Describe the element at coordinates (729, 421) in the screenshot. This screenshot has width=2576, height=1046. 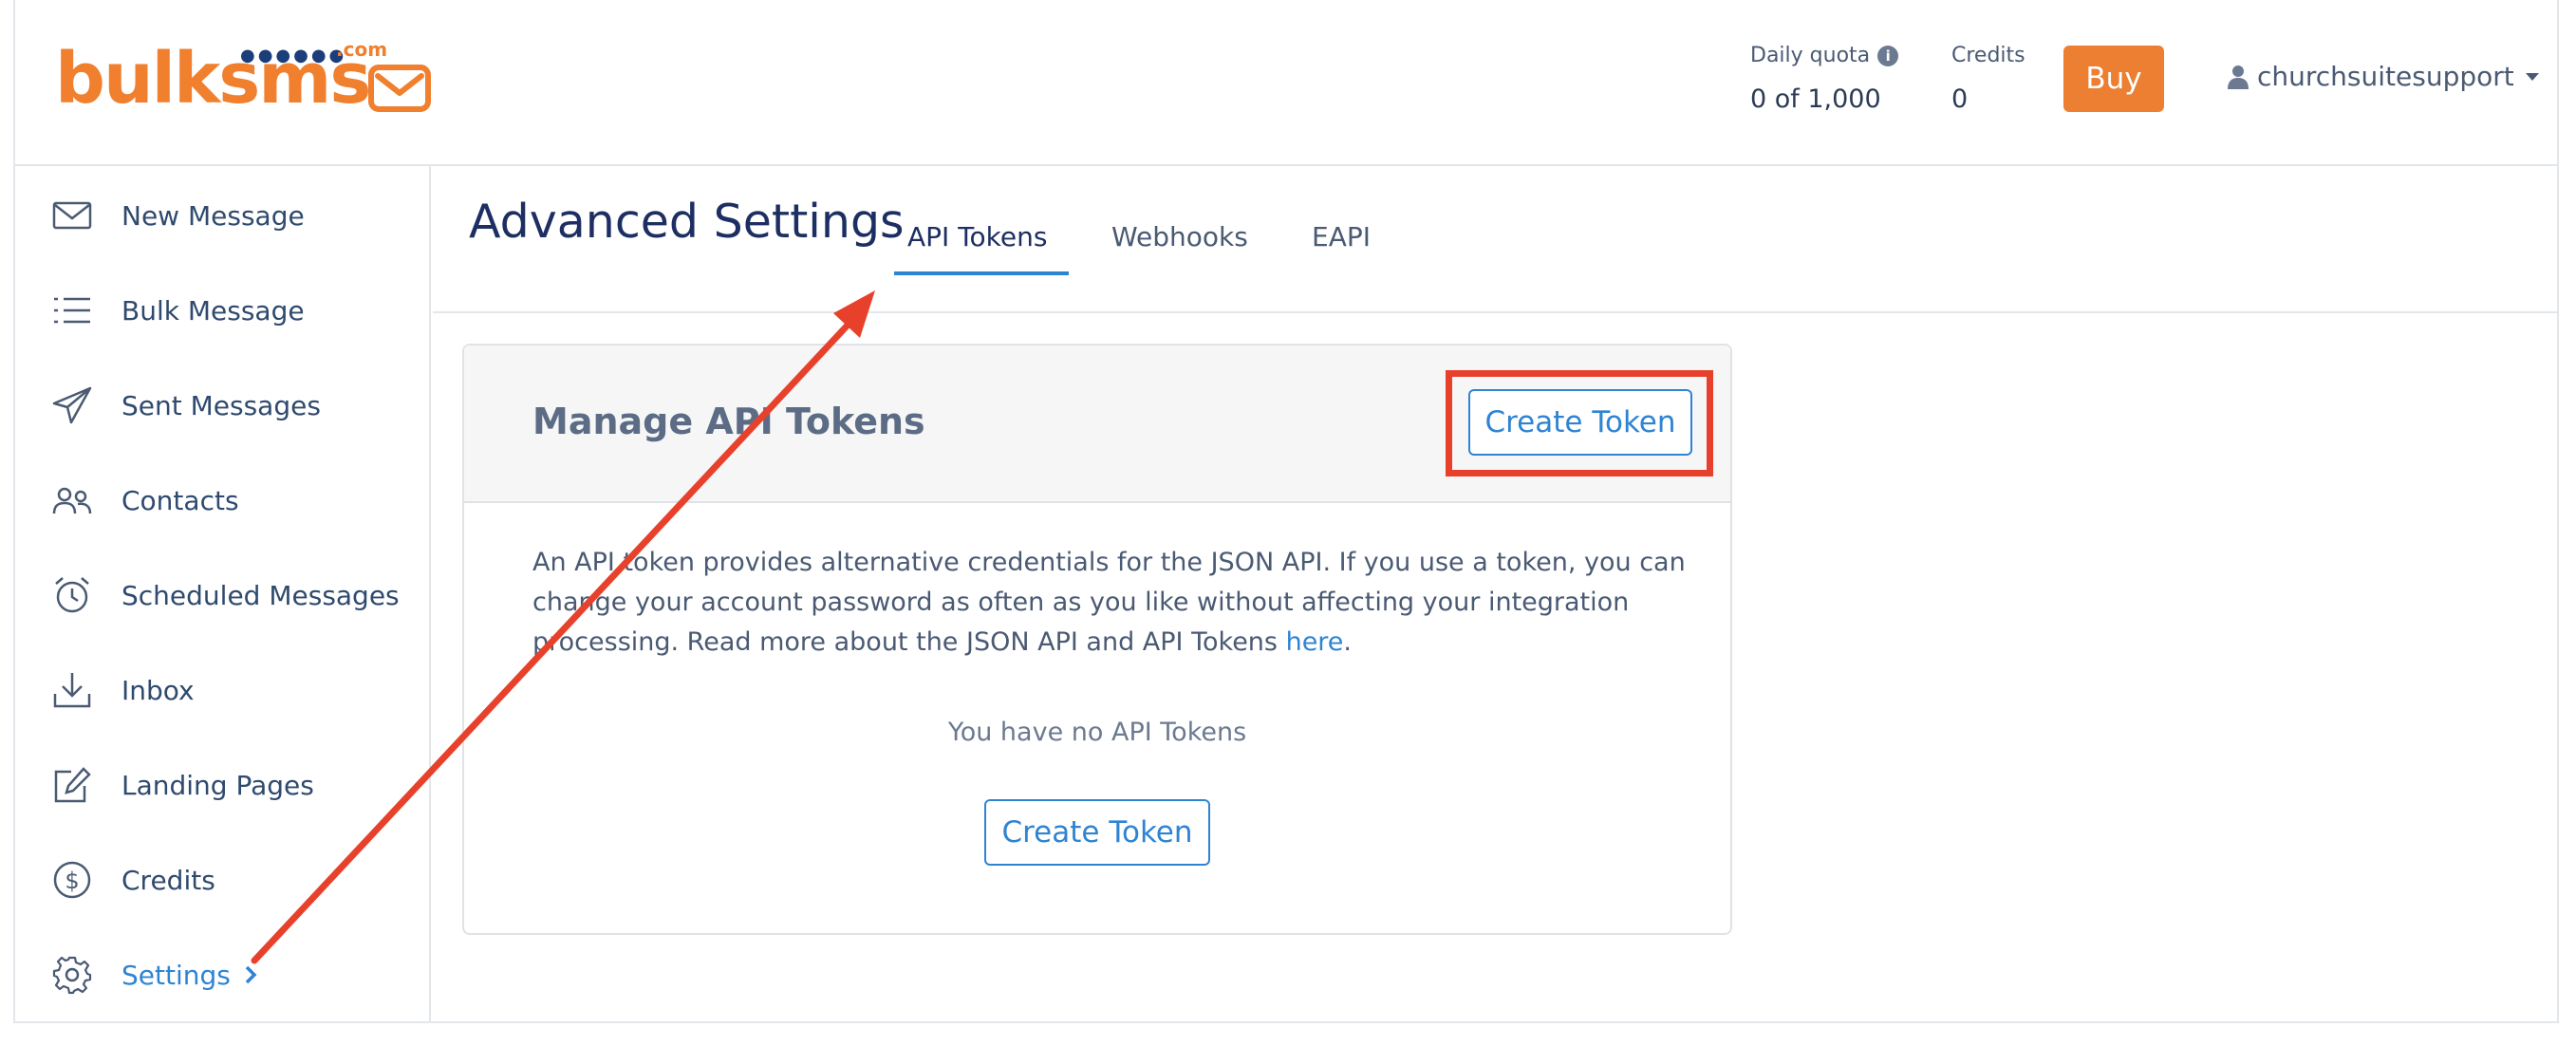
I see `card-title: Manage API Tokens` at that location.